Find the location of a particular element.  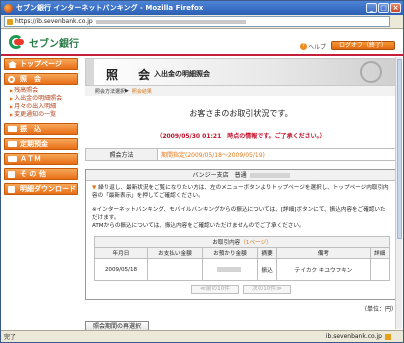

status-domain: ib.sevenbank.co.jp is located at coordinates (353, 336).